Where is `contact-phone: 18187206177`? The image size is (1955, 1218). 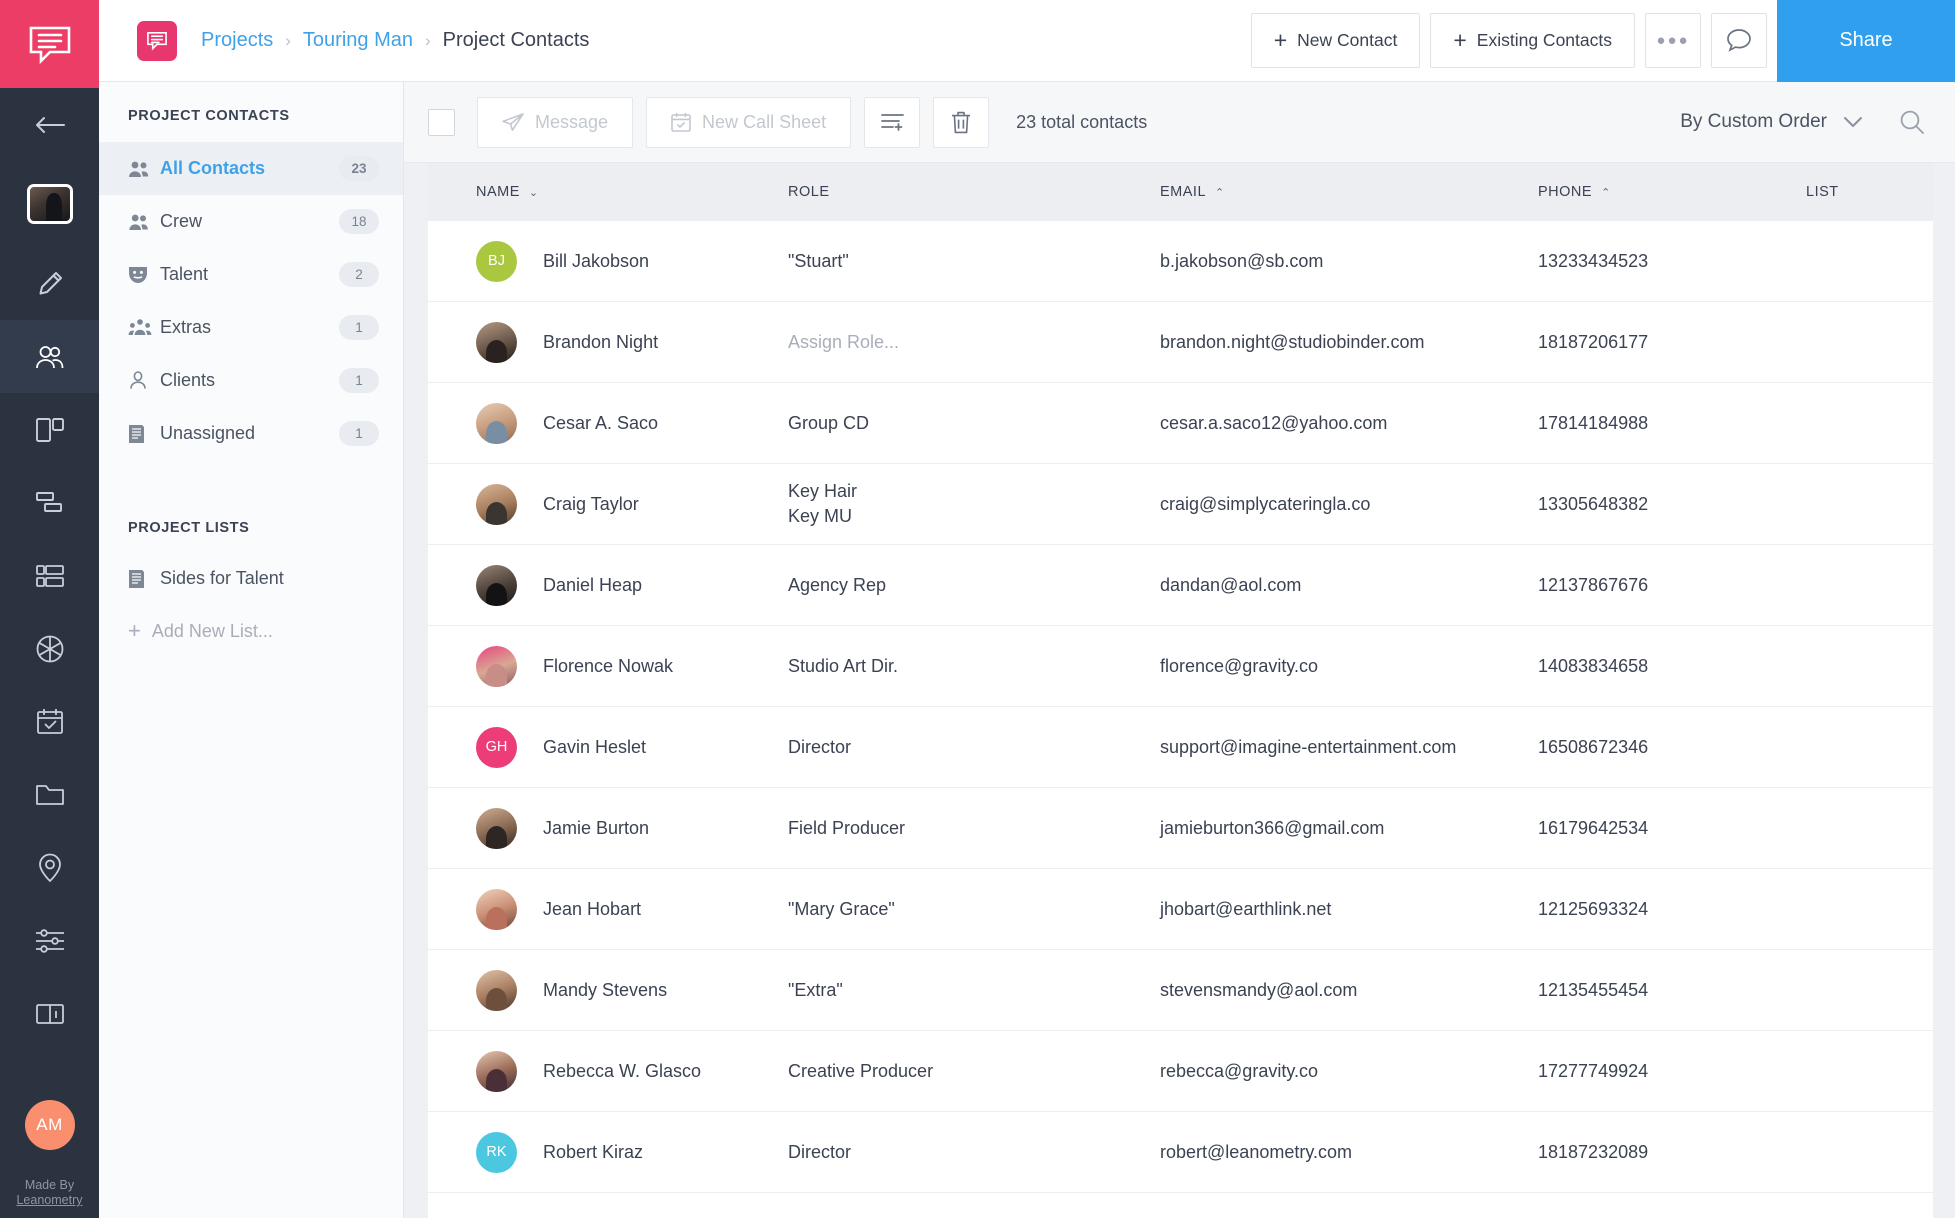 contact-phone: 18187206177 is located at coordinates (1672, 342).